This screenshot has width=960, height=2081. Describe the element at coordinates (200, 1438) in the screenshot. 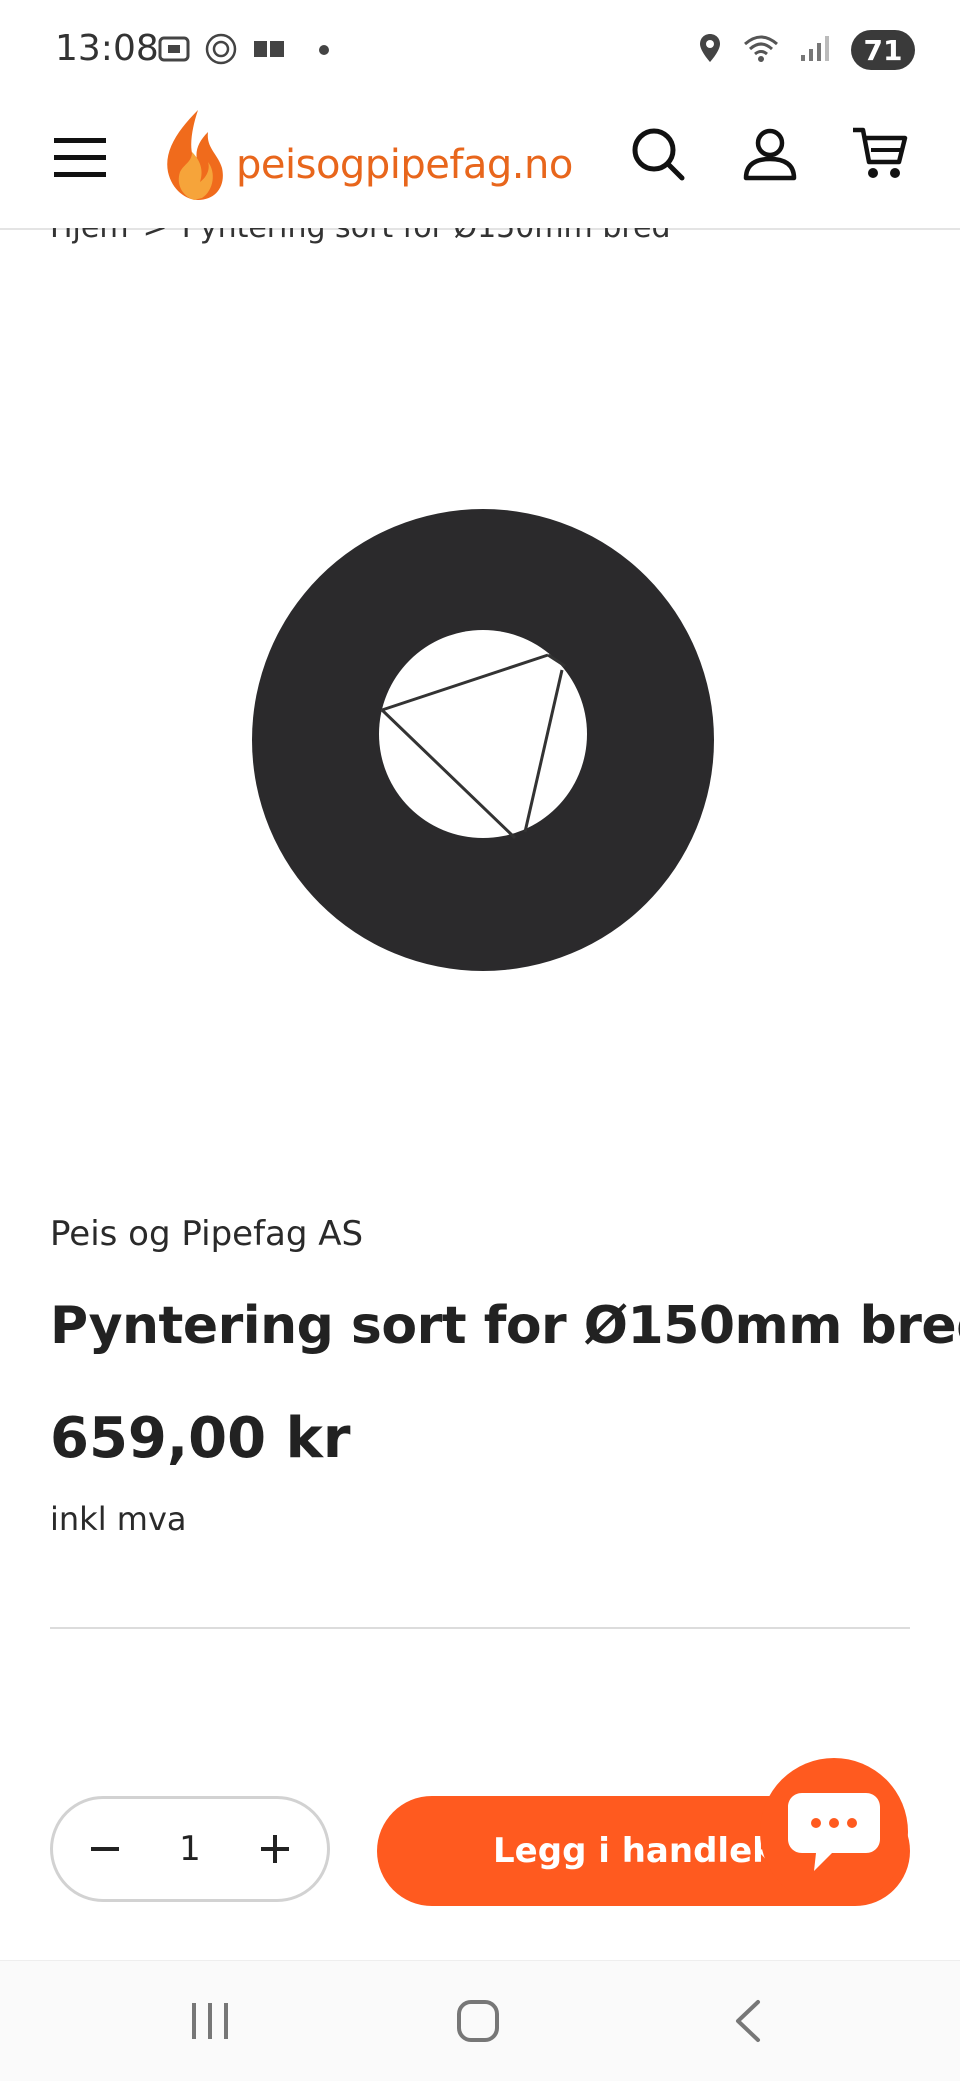

I see `product-price: 659,00 kr` at that location.